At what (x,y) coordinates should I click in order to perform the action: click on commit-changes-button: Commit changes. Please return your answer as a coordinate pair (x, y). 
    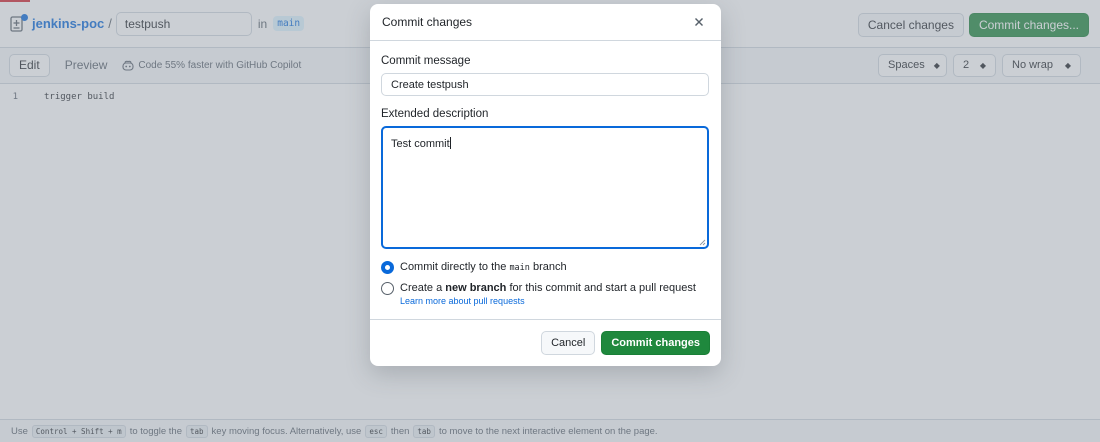
    Looking at the image, I should click on (655, 343).